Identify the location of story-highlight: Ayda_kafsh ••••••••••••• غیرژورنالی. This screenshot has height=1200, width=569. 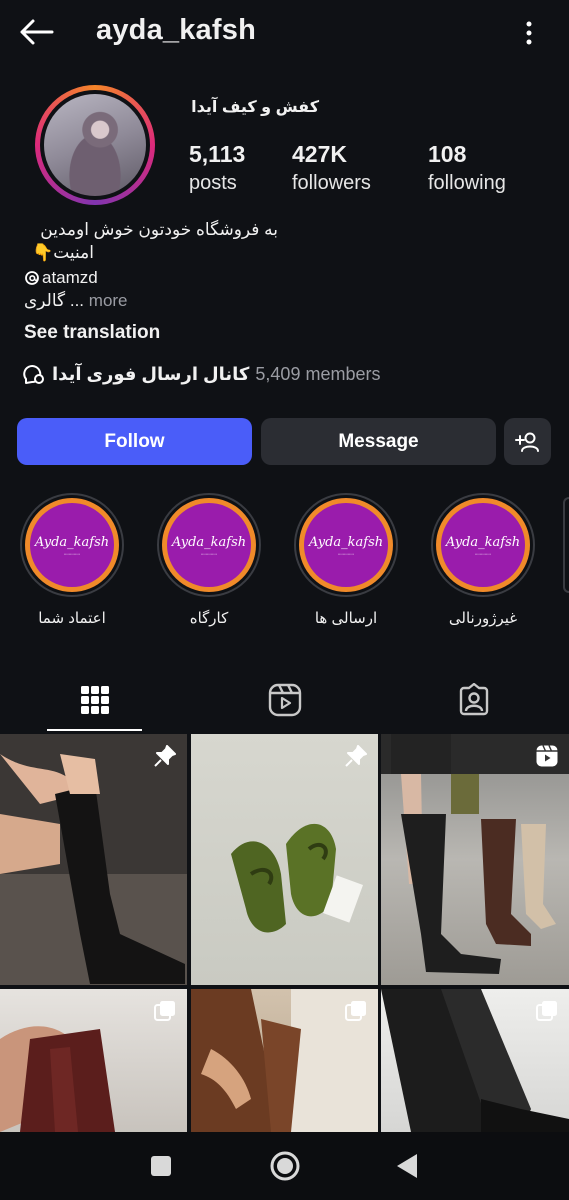
(483, 560).